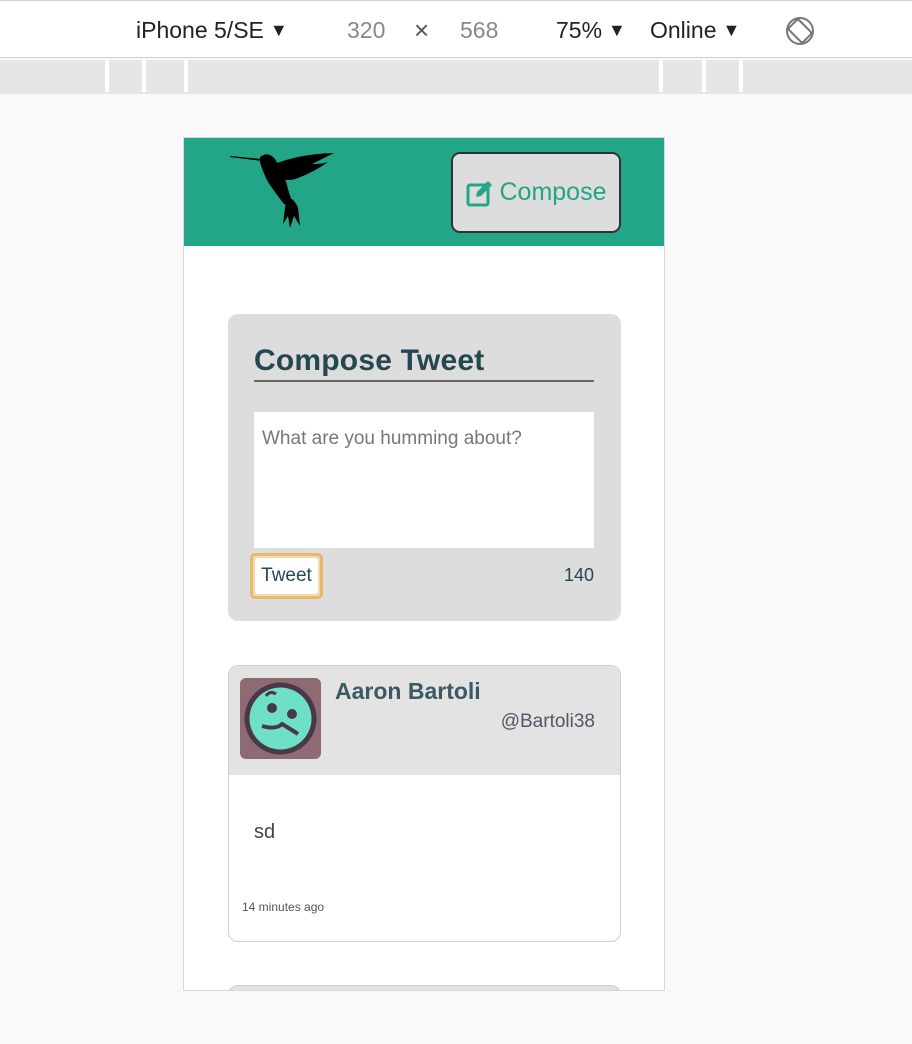 This screenshot has height=1044, width=912. I want to click on device-select-label: iPhone 5/SE, so click(200, 30).